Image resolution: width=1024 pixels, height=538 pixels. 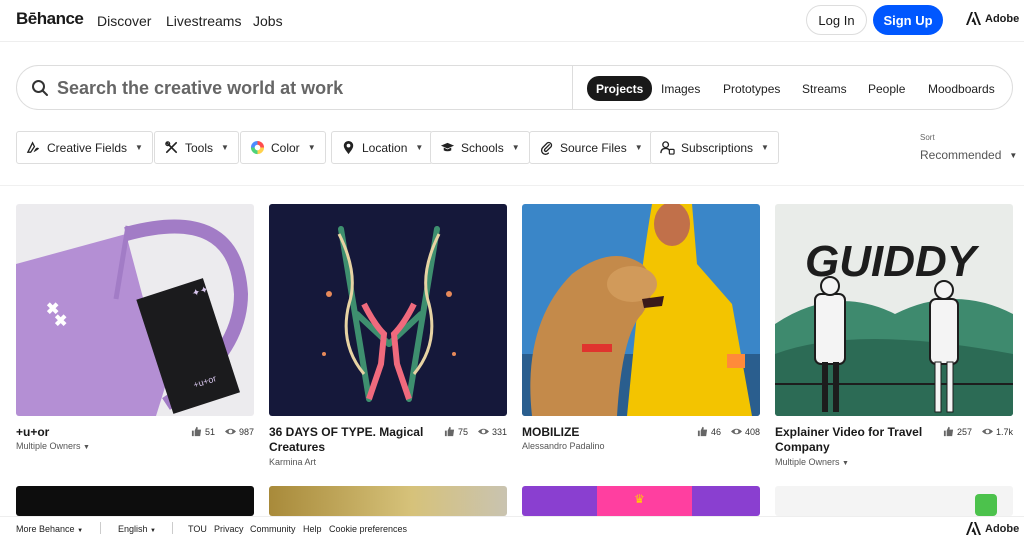 What do you see at coordinates (807, 462) in the screenshot?
I see `owner-name: Multiple Owners` at bounding box center [807, 462].